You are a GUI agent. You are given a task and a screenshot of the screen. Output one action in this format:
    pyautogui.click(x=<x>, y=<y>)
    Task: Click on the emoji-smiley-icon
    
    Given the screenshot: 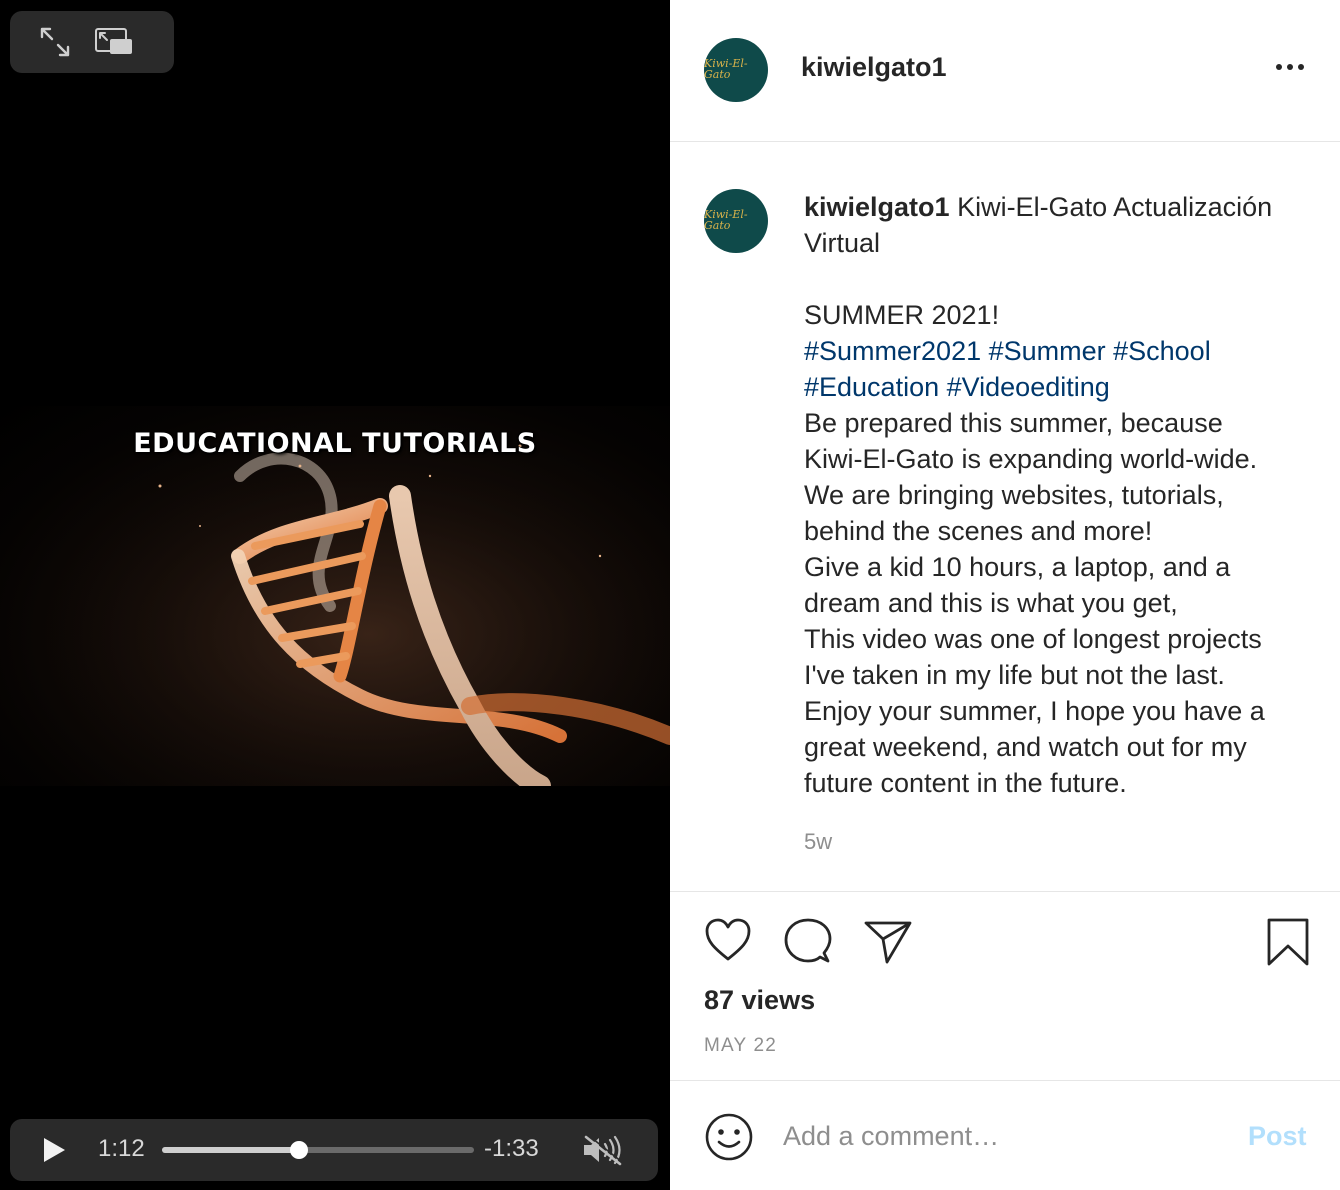 What is the action you would take?
    pyautogui.click(x=729, y=1137)
    